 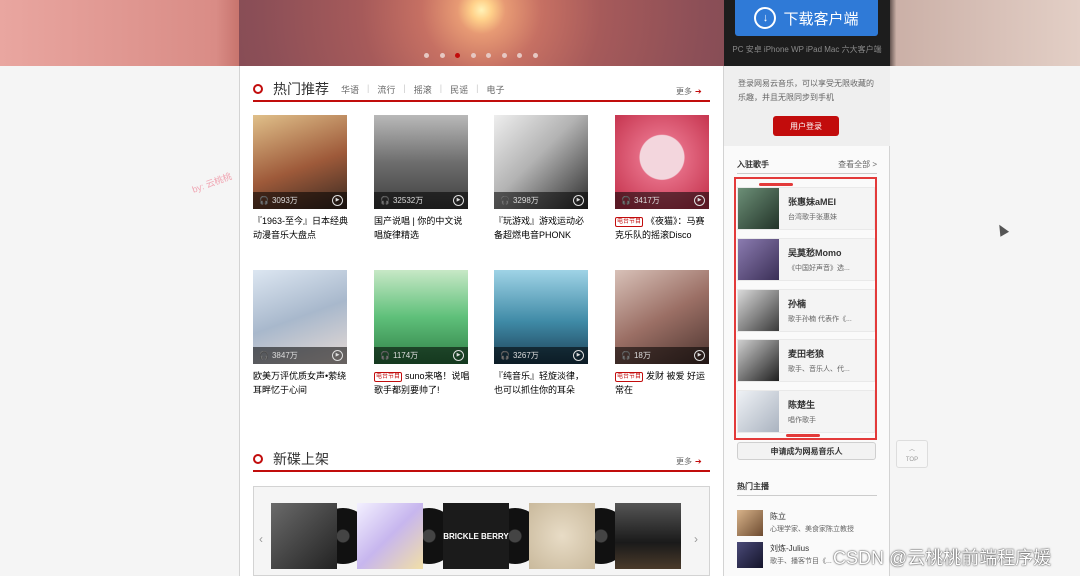 I want to click on tag-link: 电子, so click(x=499, y=89).